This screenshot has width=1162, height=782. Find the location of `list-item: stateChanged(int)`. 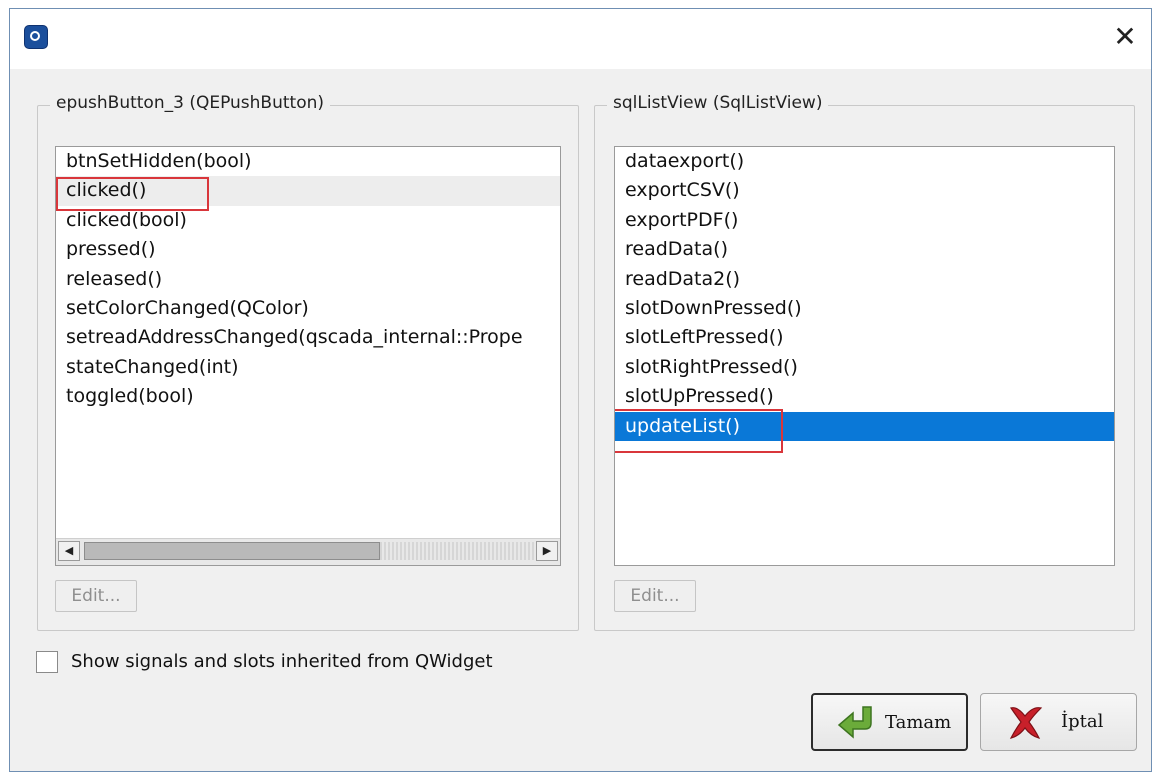

list-item: stateChanged(int) is located at coordinates (308, 367).